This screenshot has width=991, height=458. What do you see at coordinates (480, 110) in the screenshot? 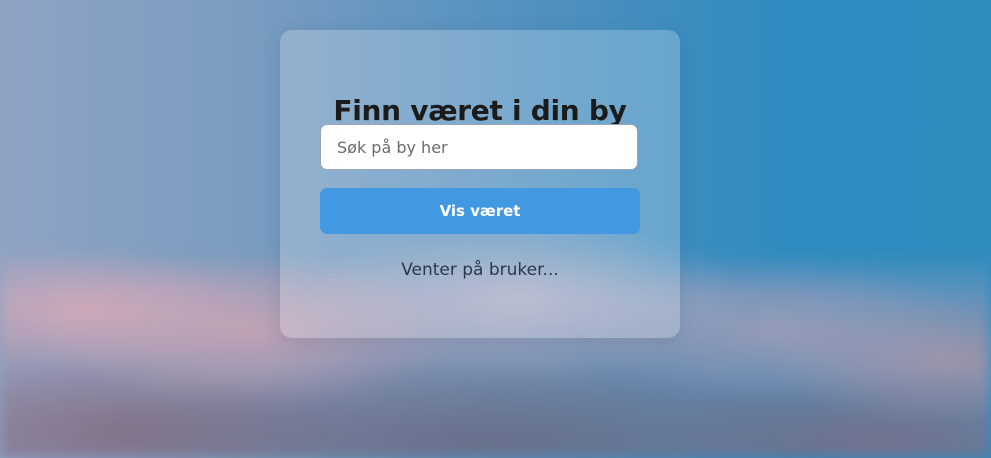
I see `page-title: Finn været i din by` at bounding box center [480, 110].